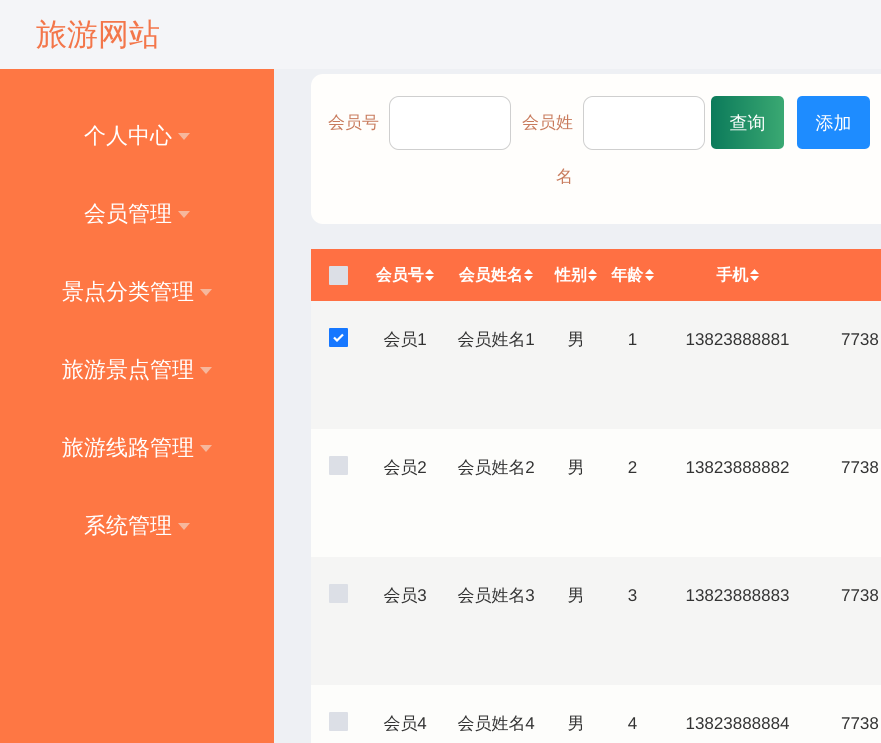 The width and height of the screenshot is (881, 743). I want to click on column-header: 年龄, so click(628, 275).